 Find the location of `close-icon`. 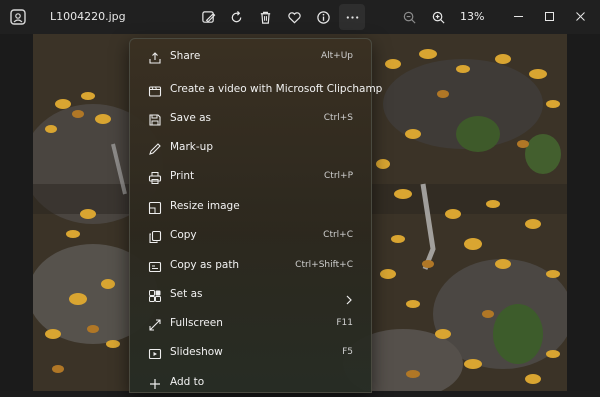

close-icon is located at coordinates (580, 16).